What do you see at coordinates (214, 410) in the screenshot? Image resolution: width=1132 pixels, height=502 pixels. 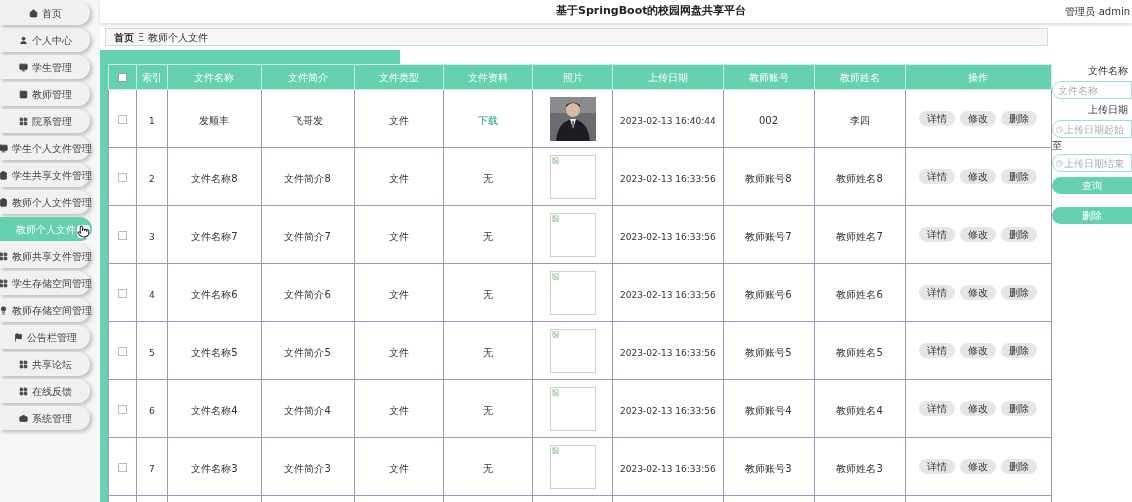 I see `table-cell: 文件名称4` at bounding box center [214, 410].